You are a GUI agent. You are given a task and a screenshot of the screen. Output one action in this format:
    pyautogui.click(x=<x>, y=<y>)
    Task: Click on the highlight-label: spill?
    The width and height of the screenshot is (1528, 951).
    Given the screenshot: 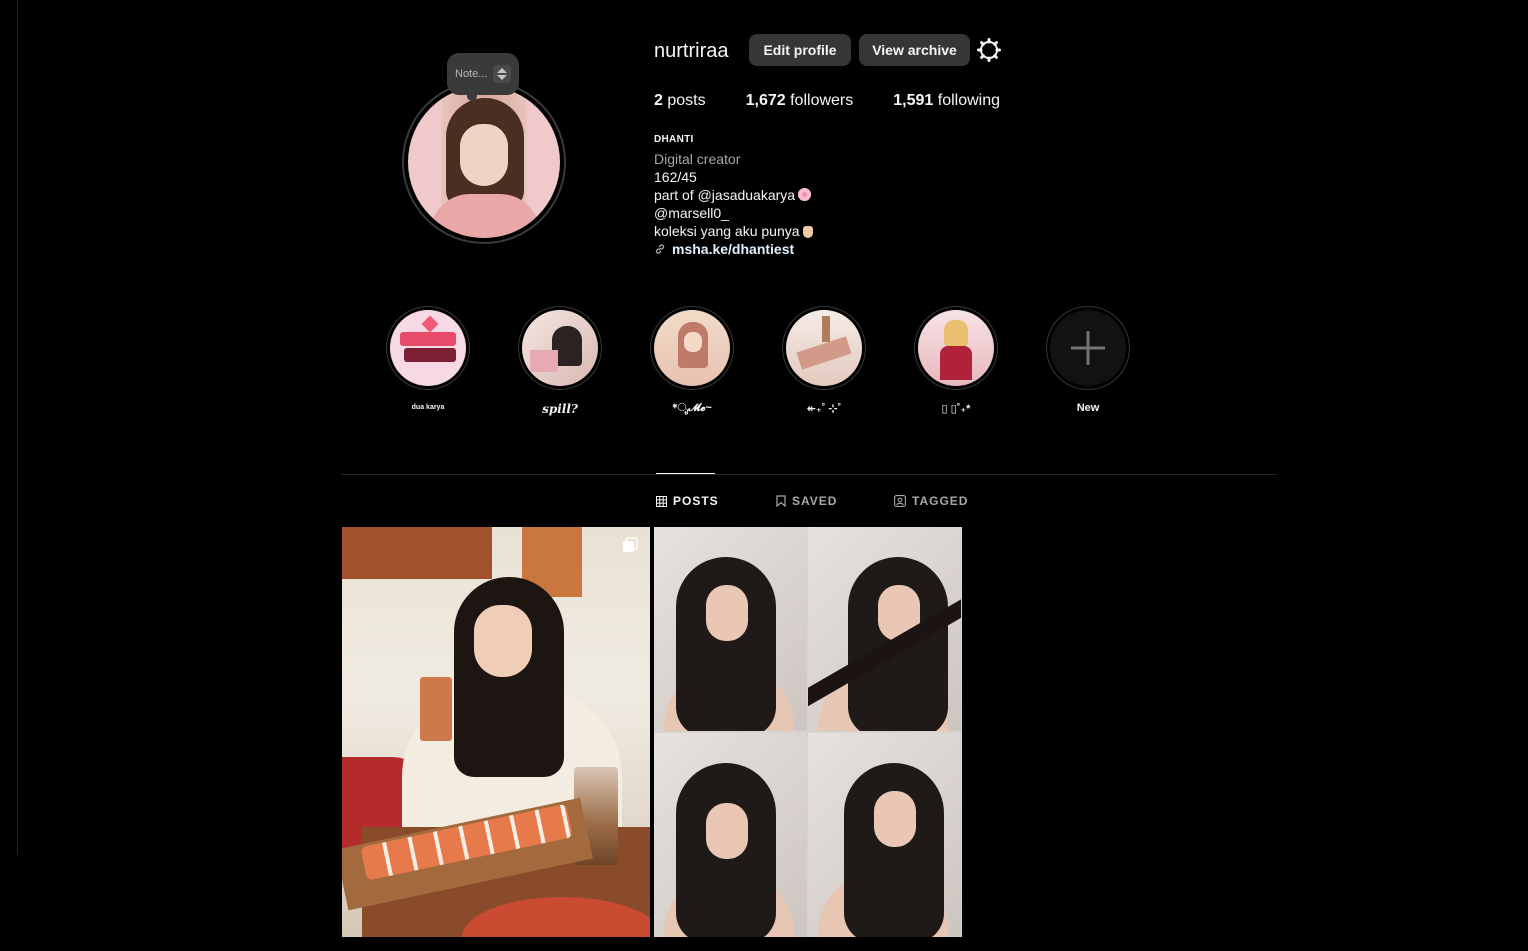 What is the action you would take?
    pyautogui.click(x=560, y=409)
    